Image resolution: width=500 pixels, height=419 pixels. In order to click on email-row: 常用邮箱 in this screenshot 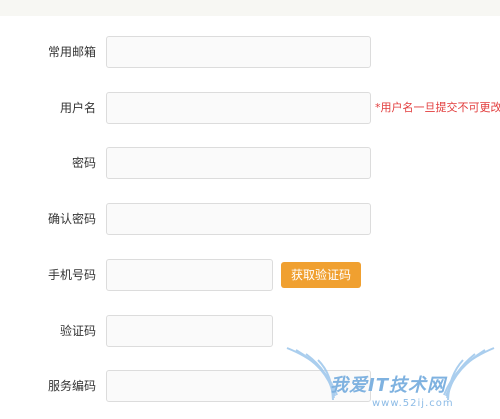, I will do `click(250, 54)`.